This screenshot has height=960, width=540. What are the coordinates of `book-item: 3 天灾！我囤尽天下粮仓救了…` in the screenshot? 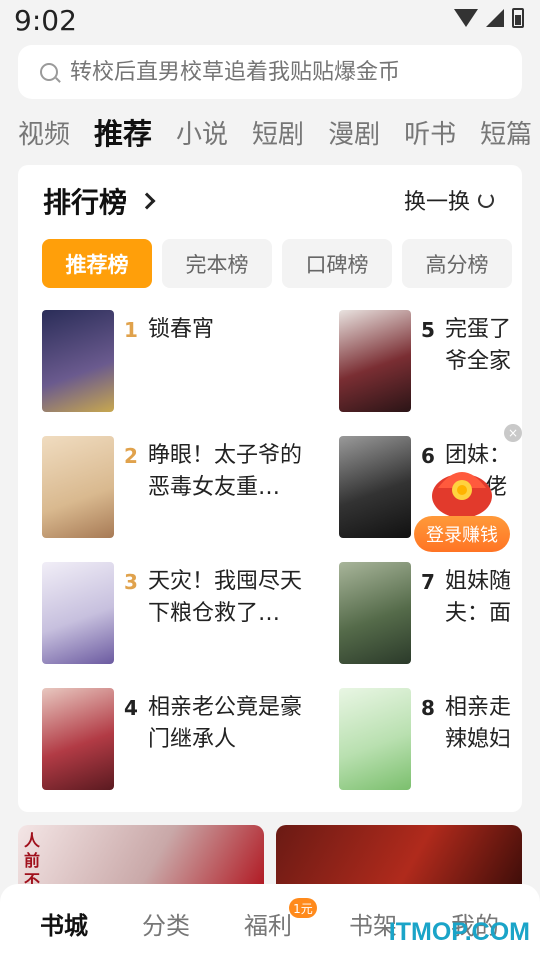 It's located at (182, 613).